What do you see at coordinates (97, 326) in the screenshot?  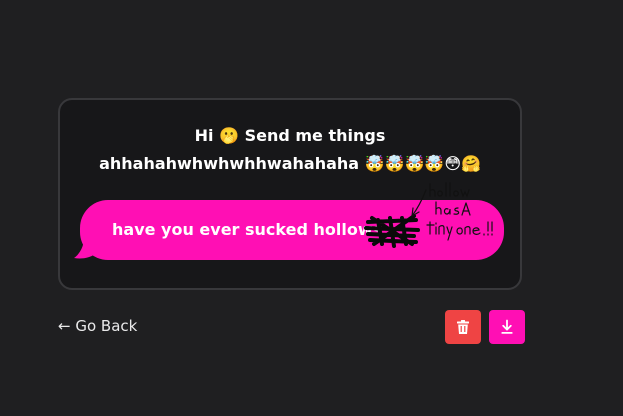 I see `go-back-link: ← Go Back` at bounding box center [97, 326].